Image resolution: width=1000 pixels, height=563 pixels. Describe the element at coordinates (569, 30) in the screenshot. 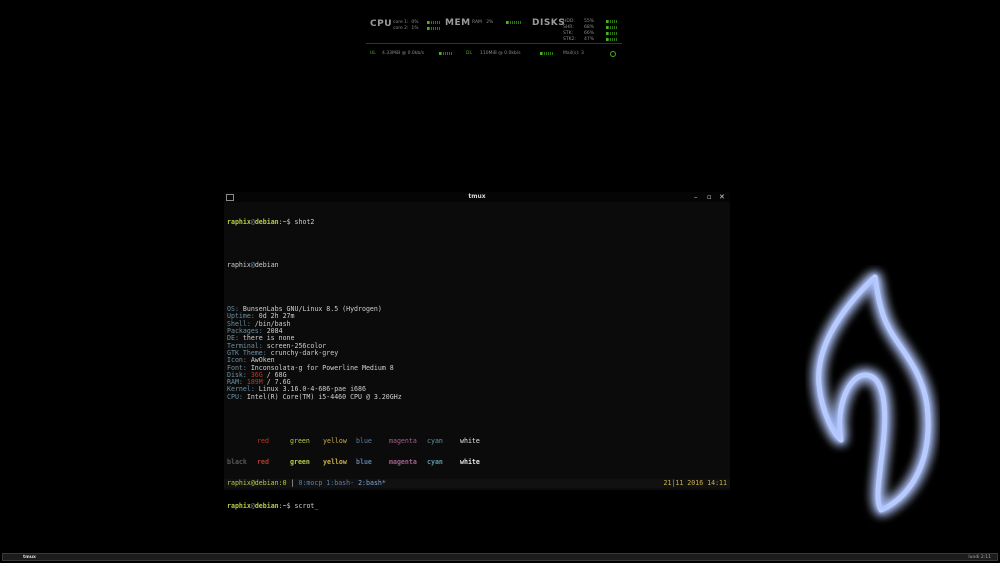

I see `disk-names: HDD: SHR: STK: STK2:` at that location.